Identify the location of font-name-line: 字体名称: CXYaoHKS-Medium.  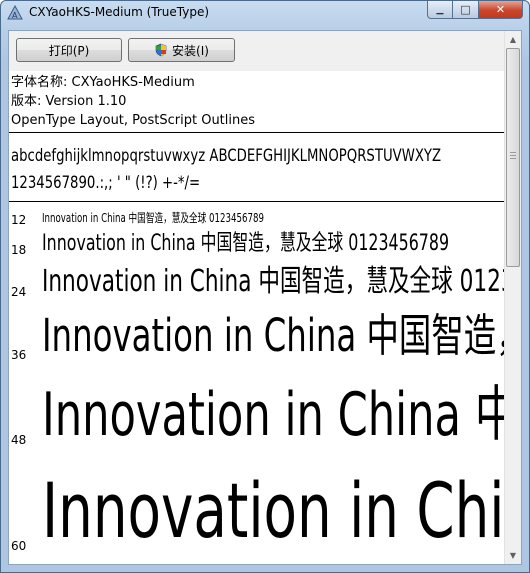
(103, 82).